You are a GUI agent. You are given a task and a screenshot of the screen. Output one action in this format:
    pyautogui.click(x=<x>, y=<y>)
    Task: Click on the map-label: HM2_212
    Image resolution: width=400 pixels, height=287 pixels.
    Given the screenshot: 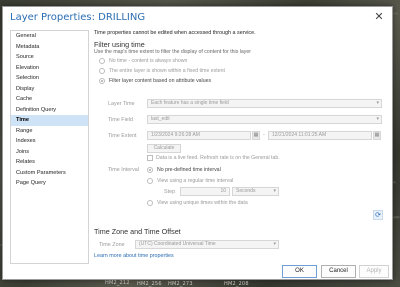 What is the action you would take?
    pyautogui.click(x=117, y=283)
    